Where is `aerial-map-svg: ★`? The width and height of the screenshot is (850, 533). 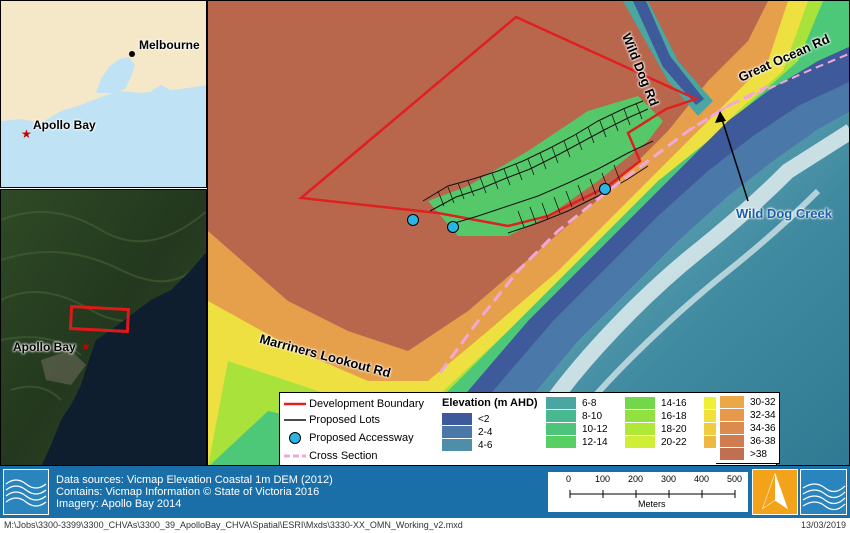 aerial-map-svg: ★ is located at coordinates (103, 327).